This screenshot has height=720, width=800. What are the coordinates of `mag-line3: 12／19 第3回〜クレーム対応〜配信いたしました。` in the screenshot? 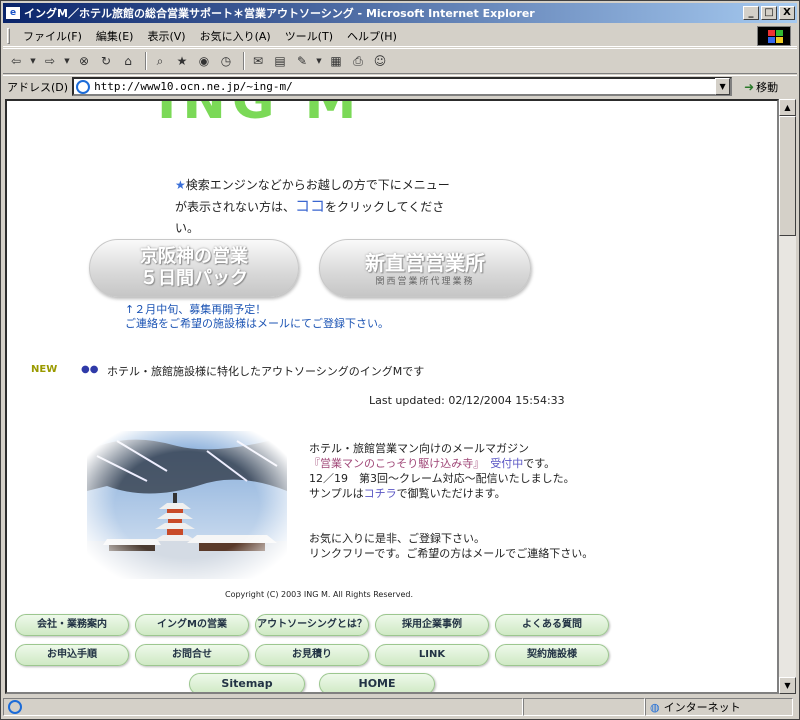 It's located at (442, 478).